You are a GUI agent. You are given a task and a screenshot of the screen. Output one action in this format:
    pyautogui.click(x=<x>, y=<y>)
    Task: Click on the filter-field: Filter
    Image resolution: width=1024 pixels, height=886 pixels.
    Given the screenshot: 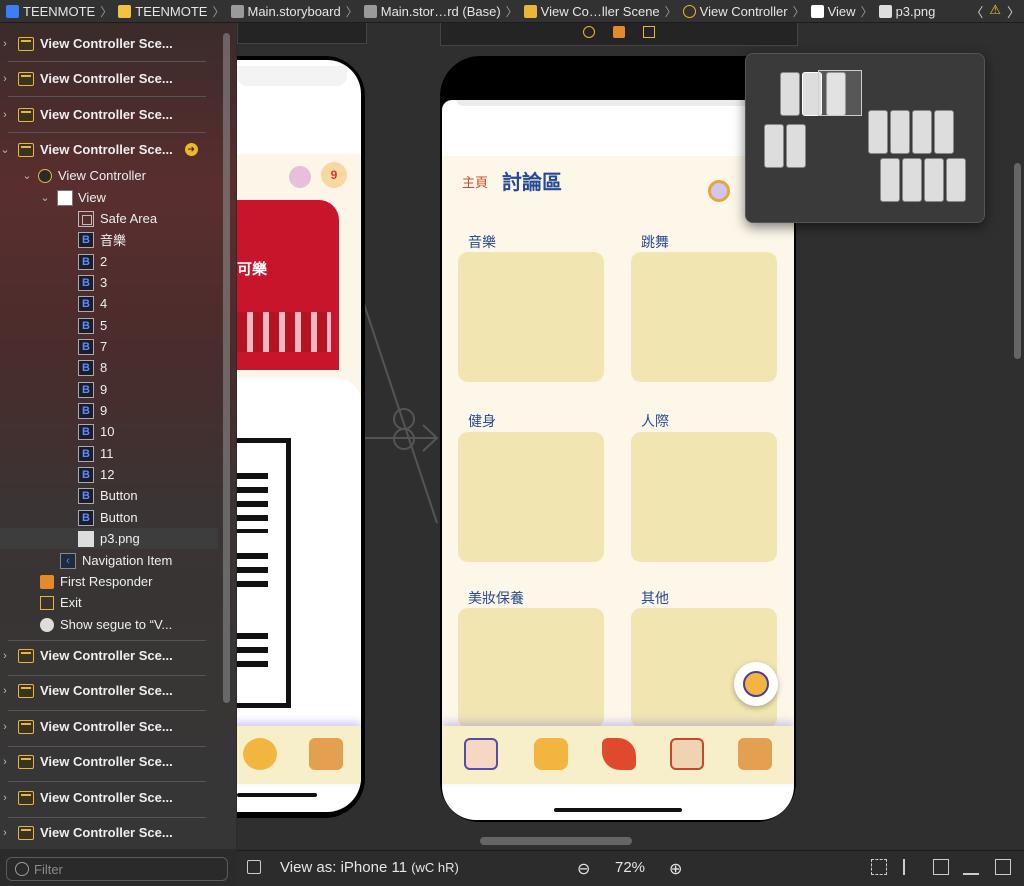 What is the action you would take?
    pyautogui.click(x=117, y=869)
    